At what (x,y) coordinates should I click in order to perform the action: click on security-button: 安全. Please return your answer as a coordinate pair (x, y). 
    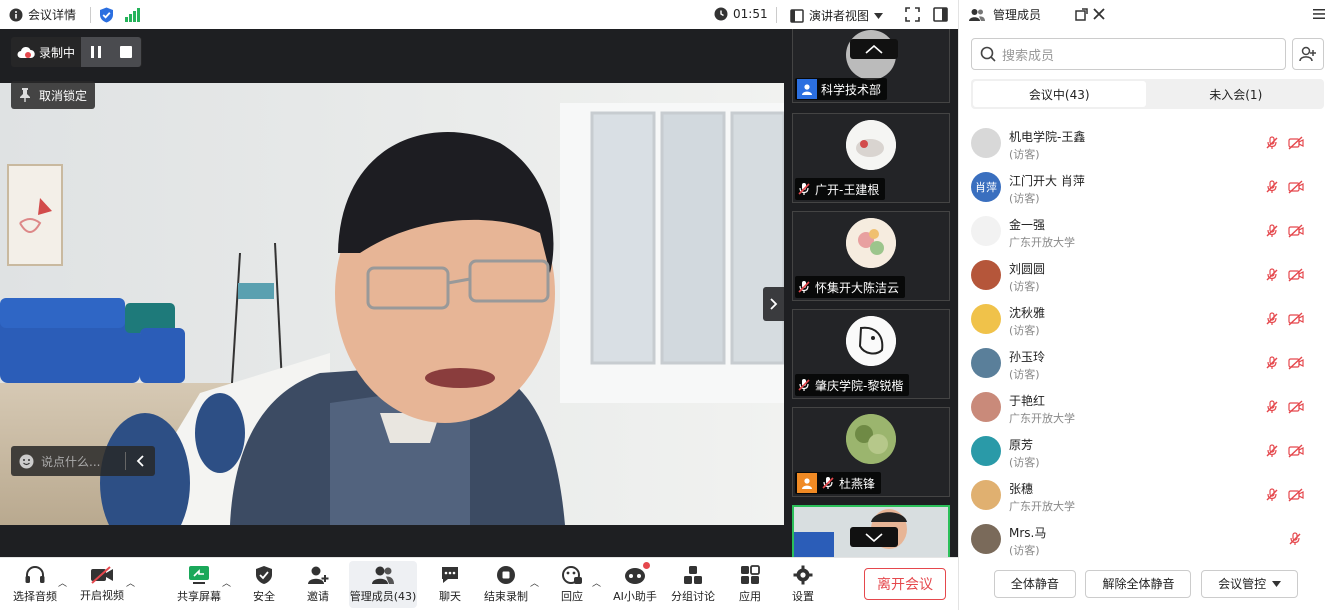
    Looking at the image, I should click on (264, 584).